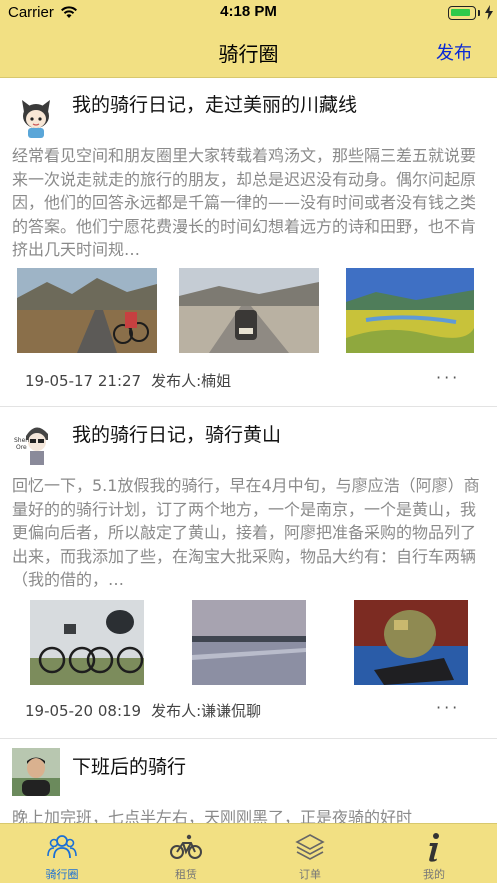  I want to click on post-meta: 19-05-17 21:27 发布人:楠姐, so click(128, 380).